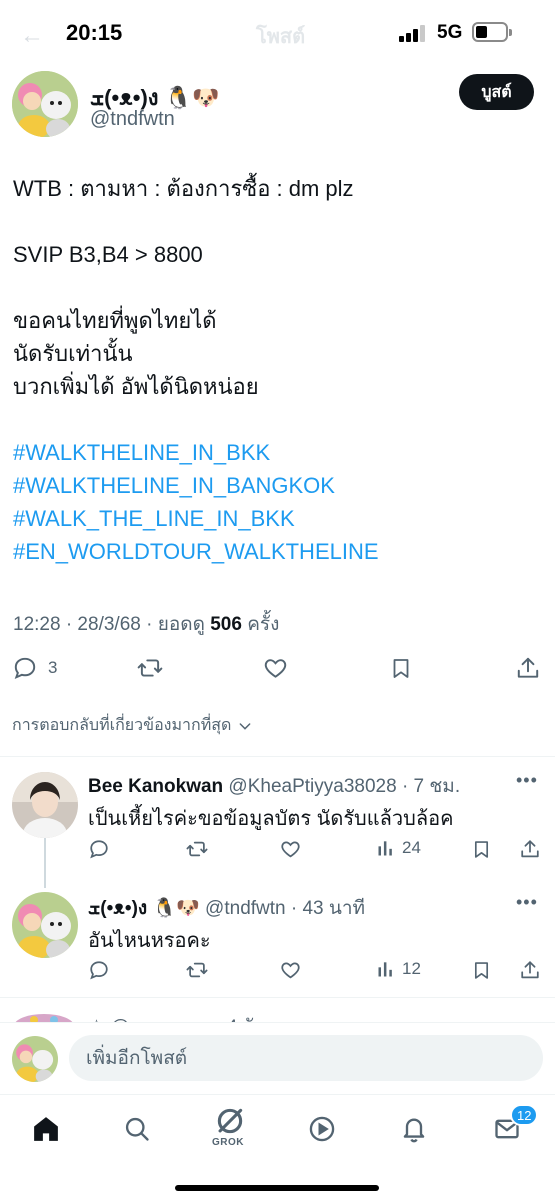 This screenshot has height=1200, width=555. Describe the element at coordinates (155, 786) in the screenshot. I see `reply-author-name: Bee Kanokwan` at that location.